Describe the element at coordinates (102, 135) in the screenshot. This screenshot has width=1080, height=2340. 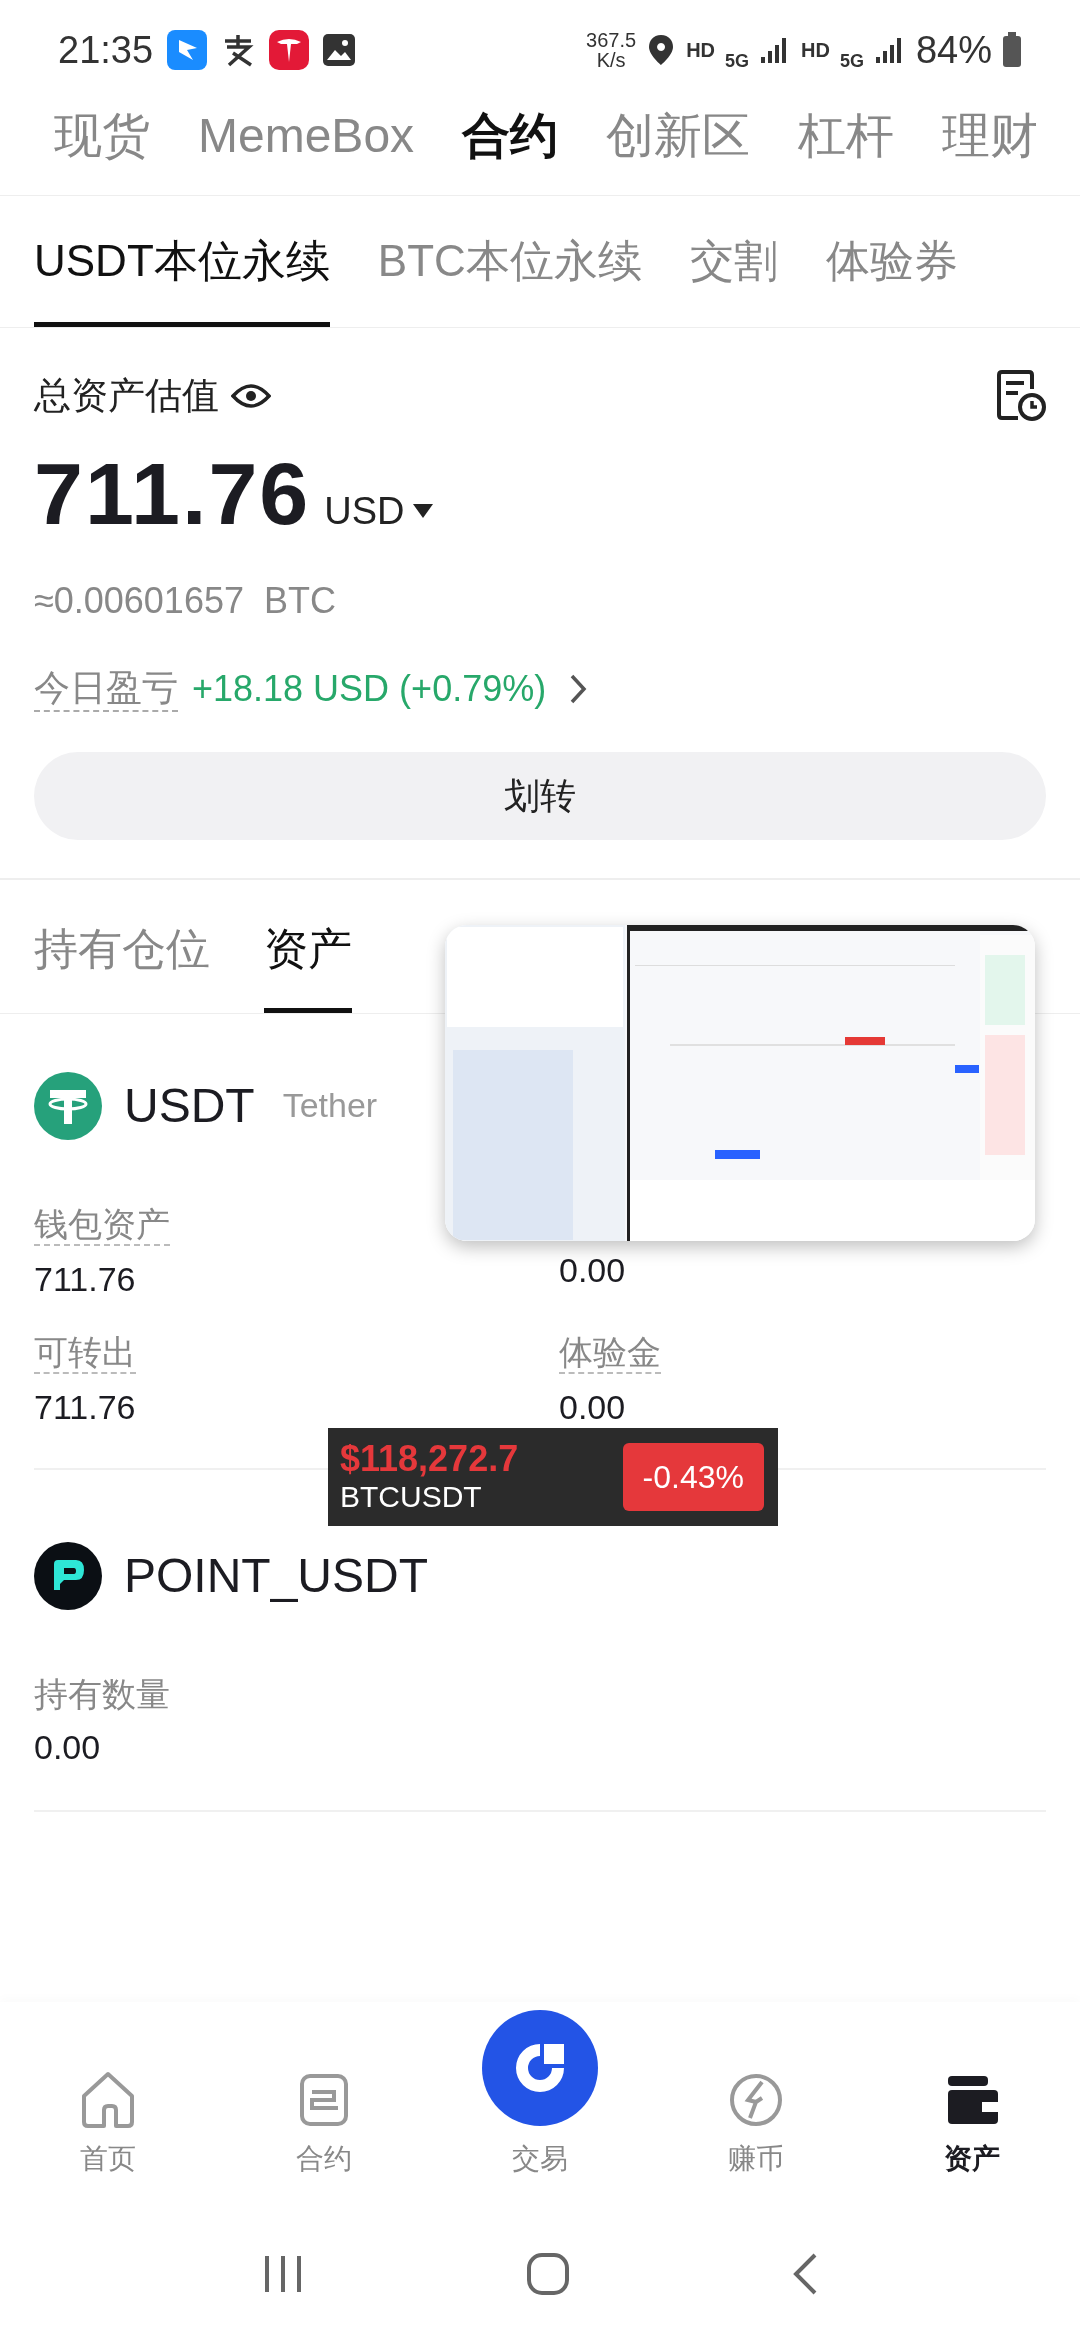
I see `category-tab: 现货` at that location.